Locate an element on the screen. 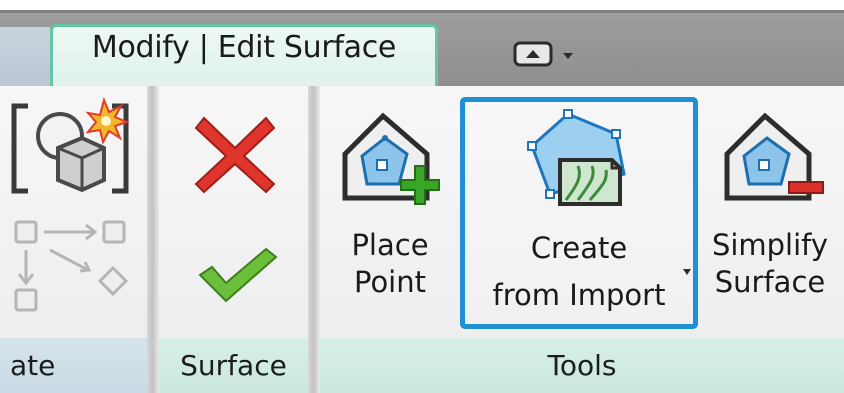 The width and height of the screenshot is (844, 393). create-from-import-label-line1: Create is located at coordinates (579, 248).